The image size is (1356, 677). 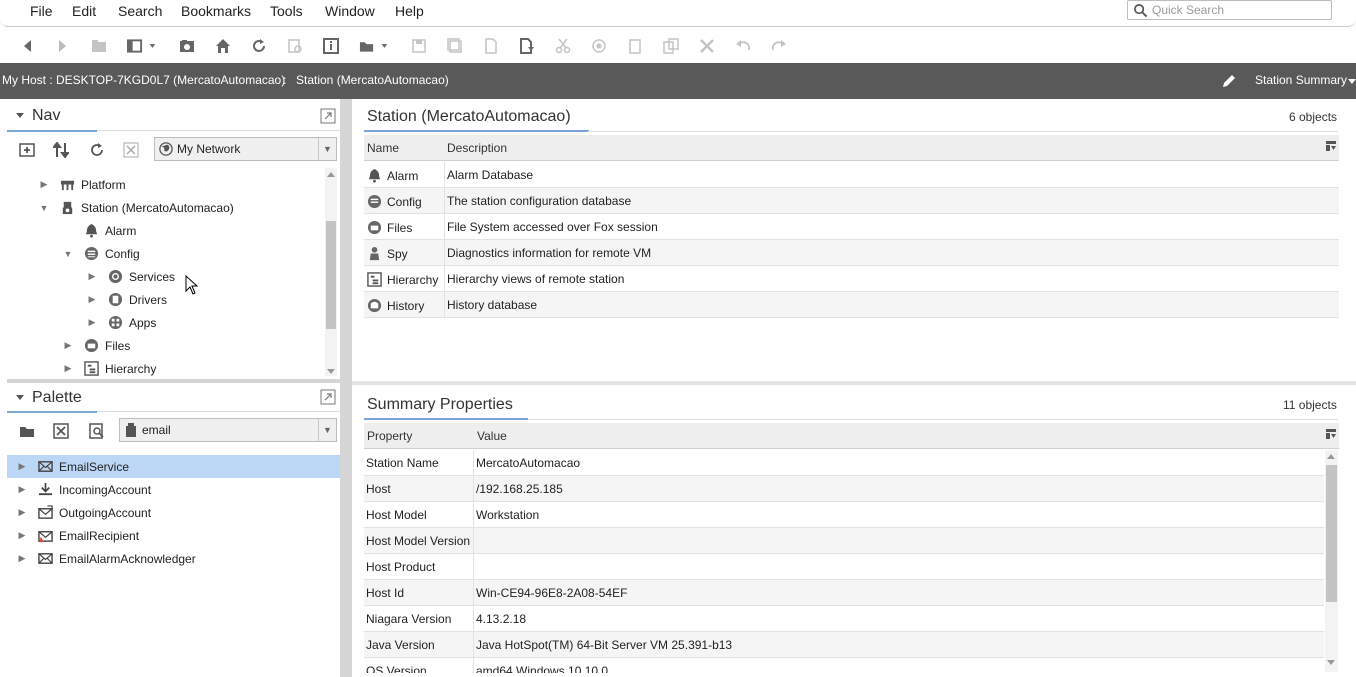 What do you see at coordinates (383, 148) in the screenshot?
I see `column-header-name: Name` at bounding box center [383, 148].